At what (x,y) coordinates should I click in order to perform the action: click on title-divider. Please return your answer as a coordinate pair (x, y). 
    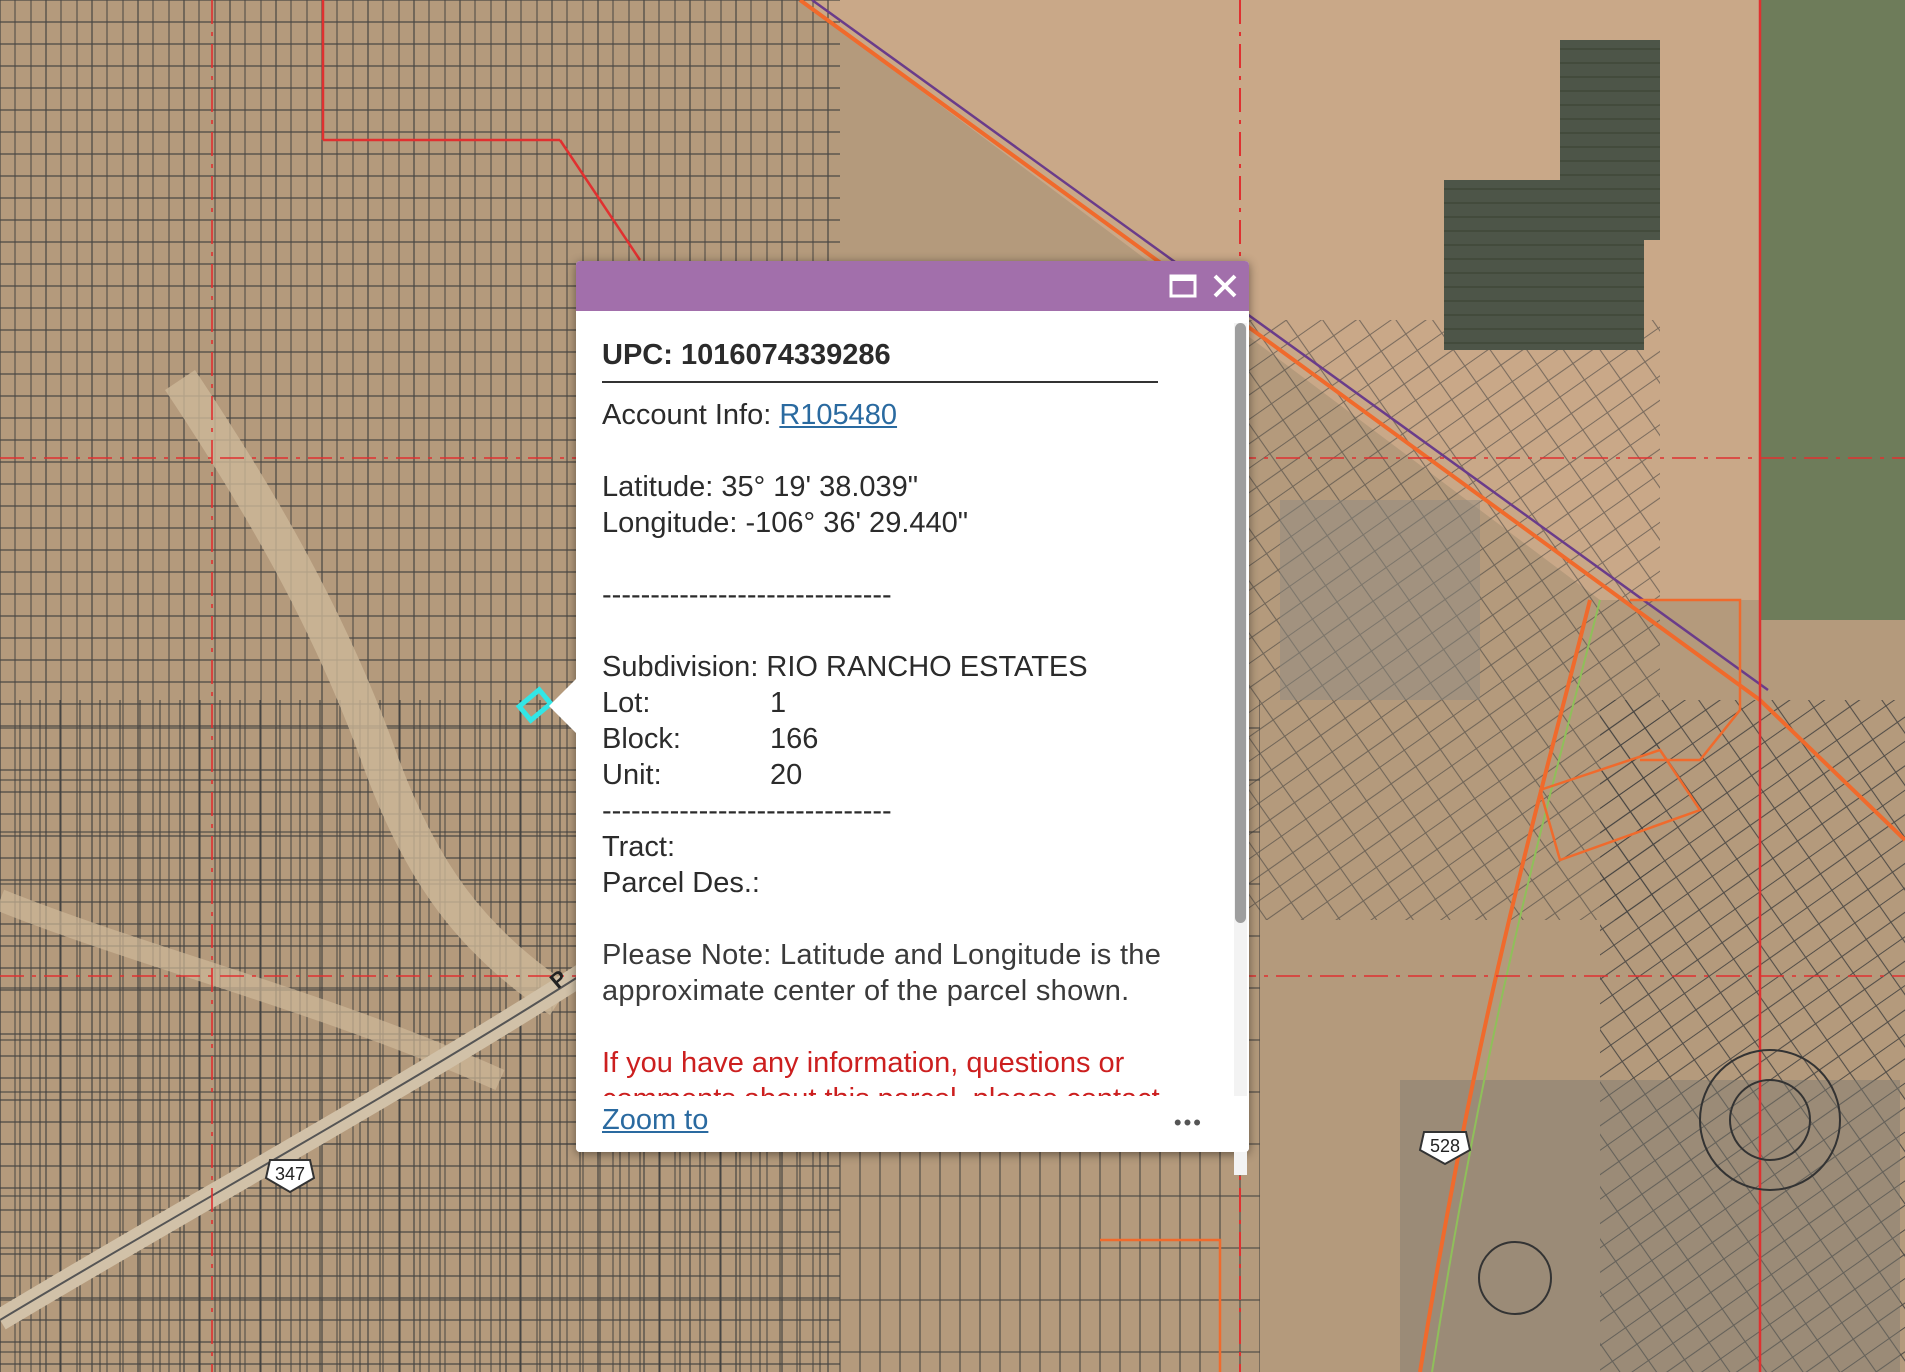
    Looking at the image, I should click on (880, 382).